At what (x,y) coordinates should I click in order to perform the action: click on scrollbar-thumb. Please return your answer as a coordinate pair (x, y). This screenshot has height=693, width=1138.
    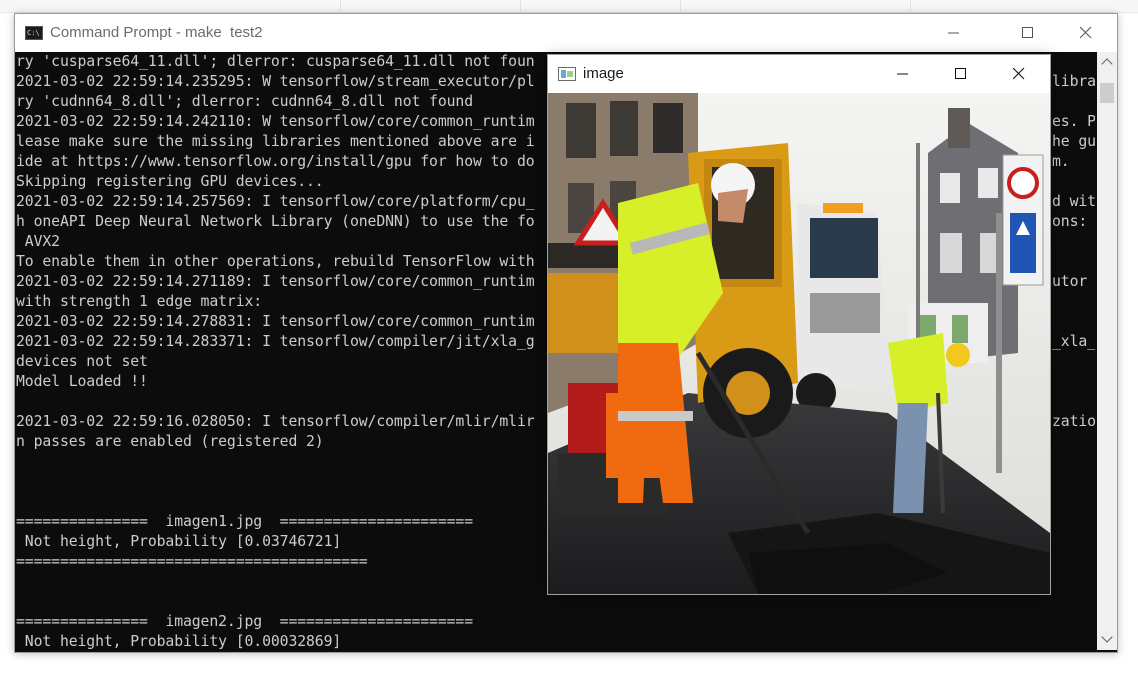
    Looking at the image, I should click on (1107, 93).